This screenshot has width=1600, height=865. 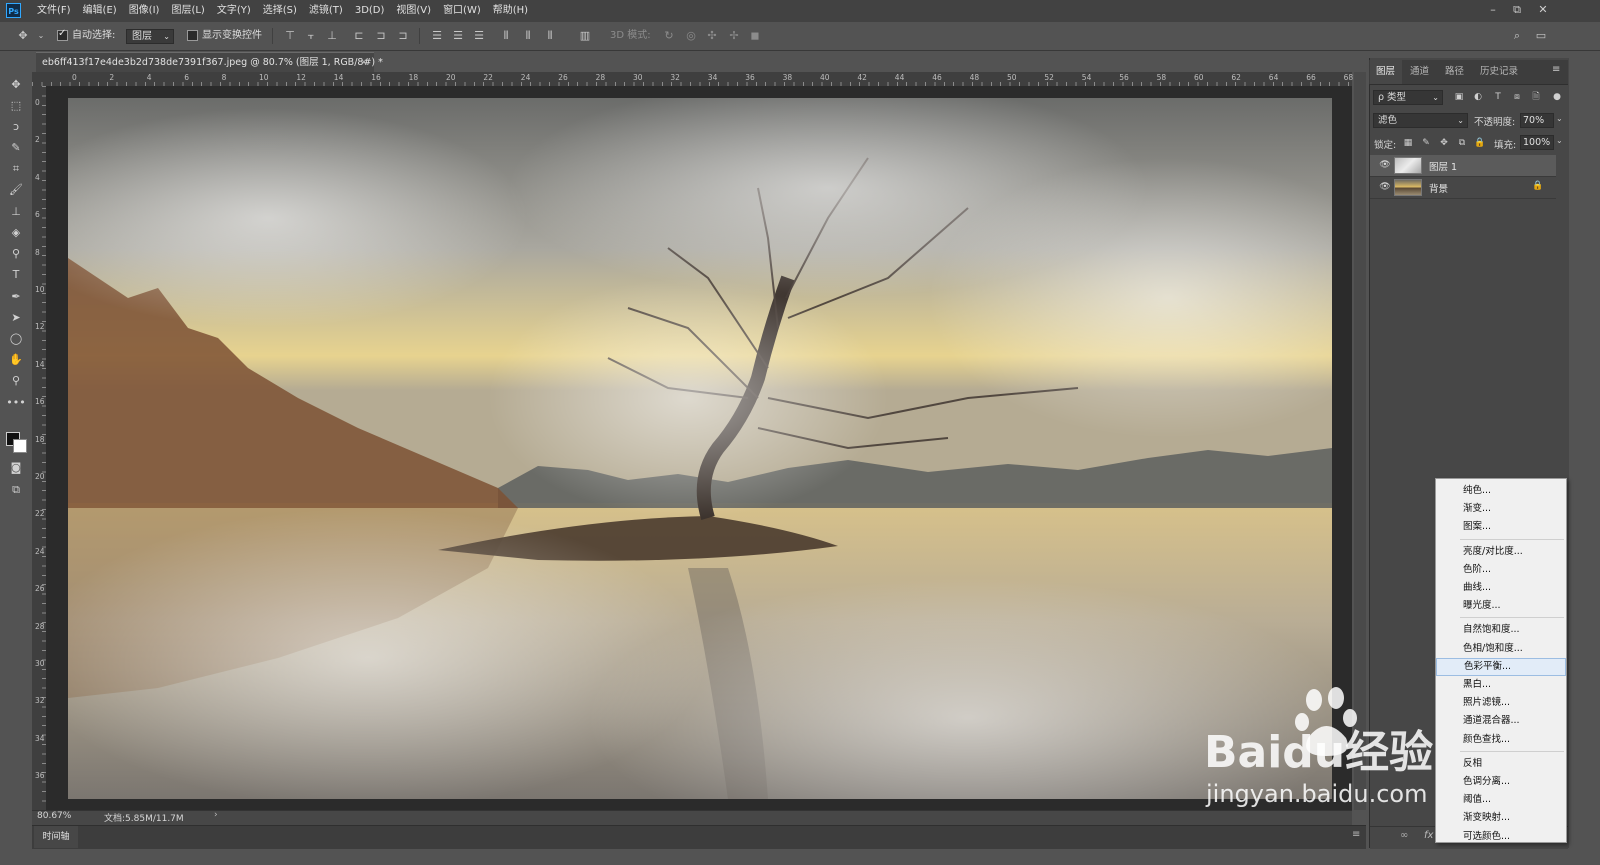 I want to click on menu-item-2: 图像(I), so click(x=147, y=11).